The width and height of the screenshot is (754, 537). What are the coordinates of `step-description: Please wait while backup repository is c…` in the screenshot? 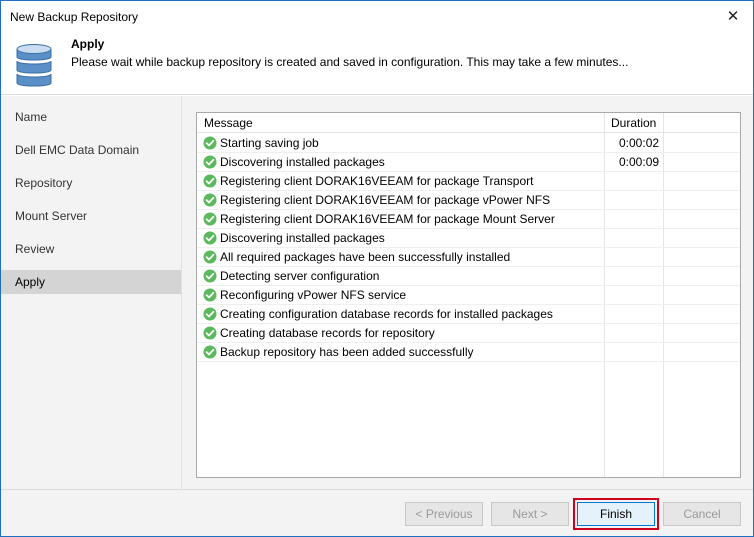 It's located at (350, 62).